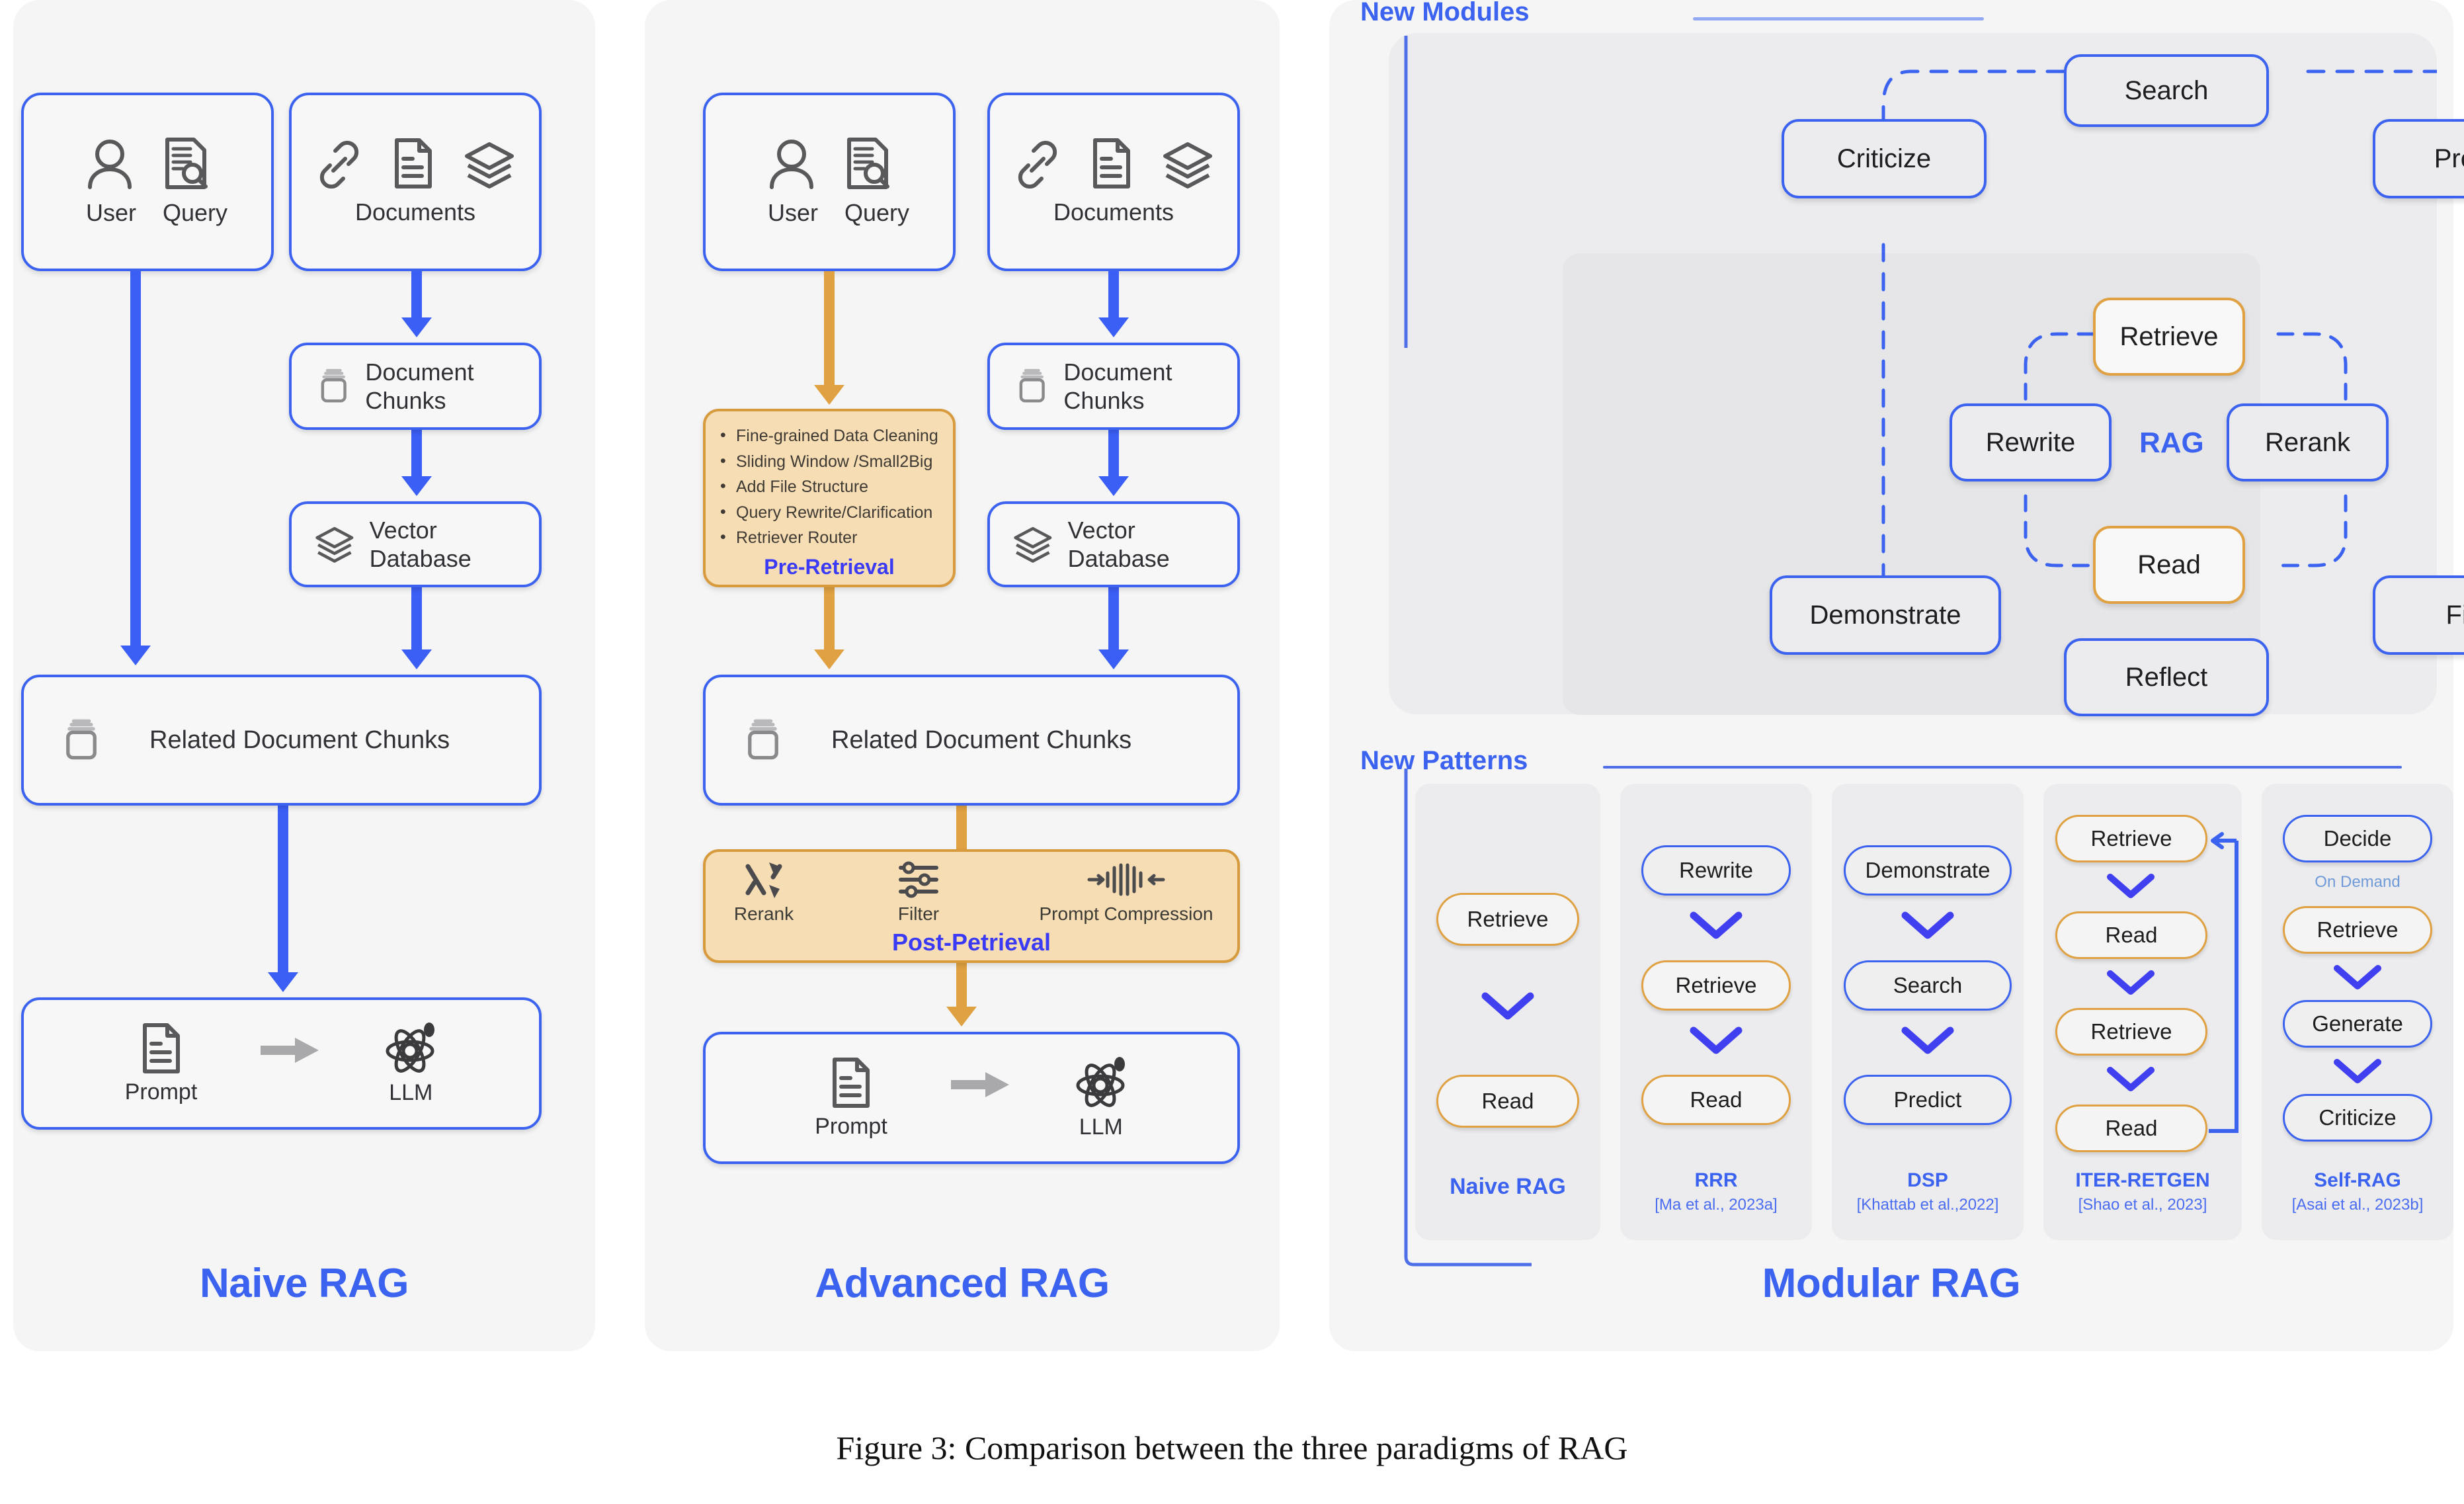 Image resolution: width=2464 pixels, height=1504 pixels. I want to click on naive-prompt-llm-node: Prompt LLM, so click(282, 1063).